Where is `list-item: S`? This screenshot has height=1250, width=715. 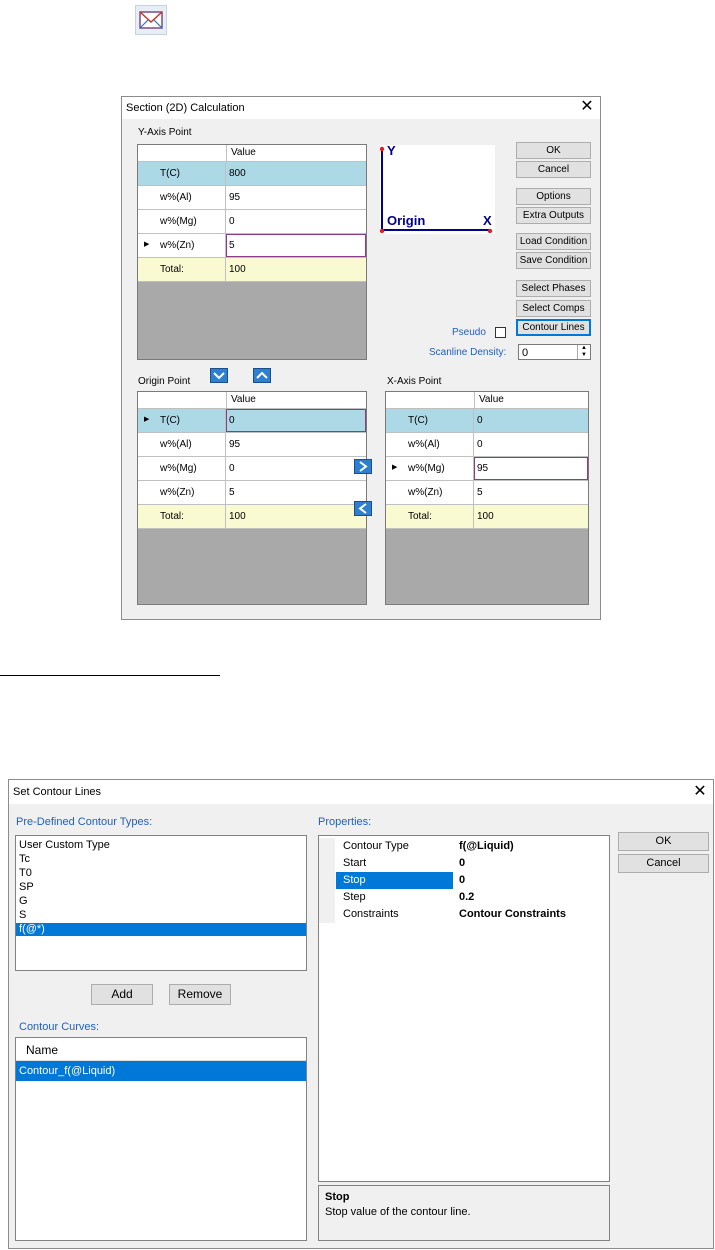
list-item: S is located at coordinates (22, 915).